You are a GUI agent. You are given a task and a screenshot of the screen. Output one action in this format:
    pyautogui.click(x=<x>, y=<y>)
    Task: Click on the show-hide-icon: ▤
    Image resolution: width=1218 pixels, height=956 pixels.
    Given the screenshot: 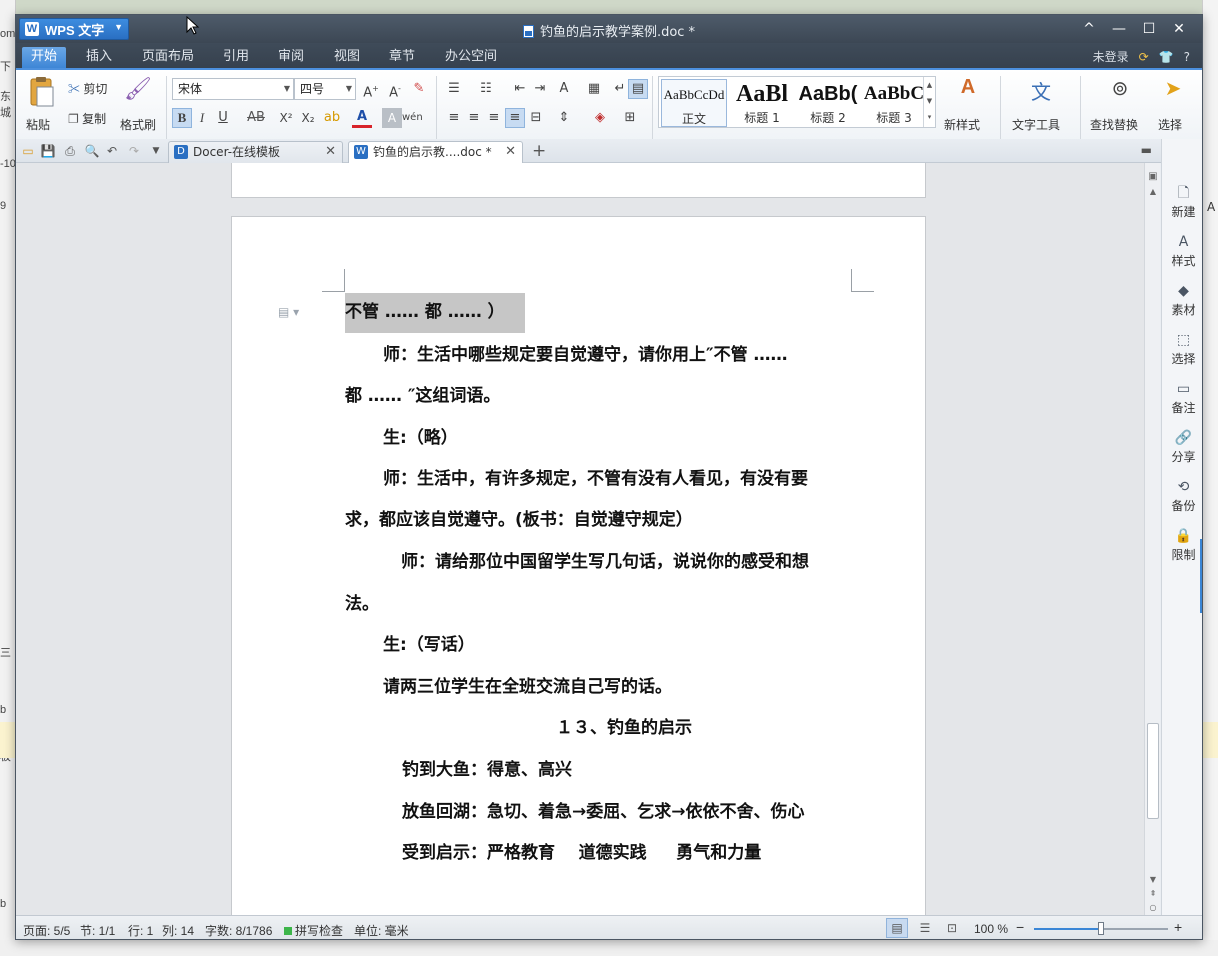 What is the action you would take?
    pyautogui.click(x=638, y=89)
    